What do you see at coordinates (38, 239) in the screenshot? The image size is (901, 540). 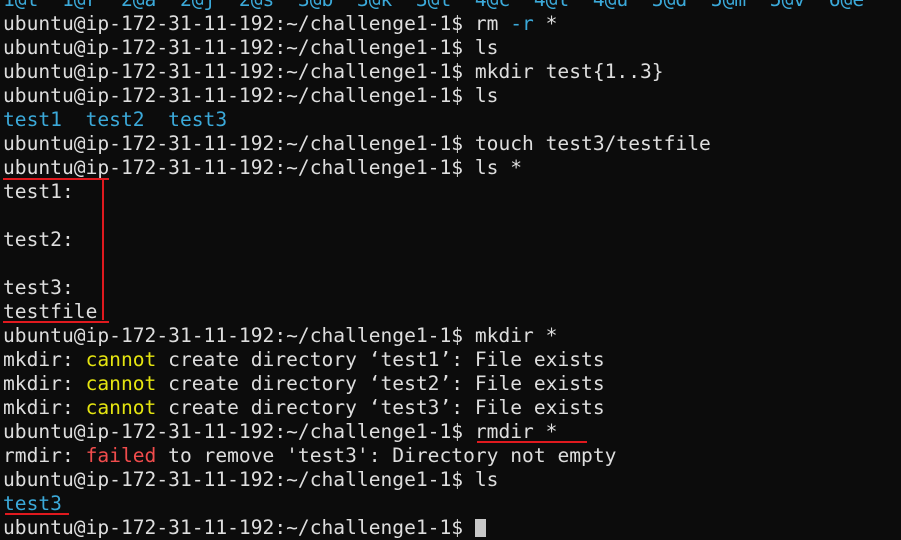 I see `output-line: test2:` at bounding box center [38, 239].